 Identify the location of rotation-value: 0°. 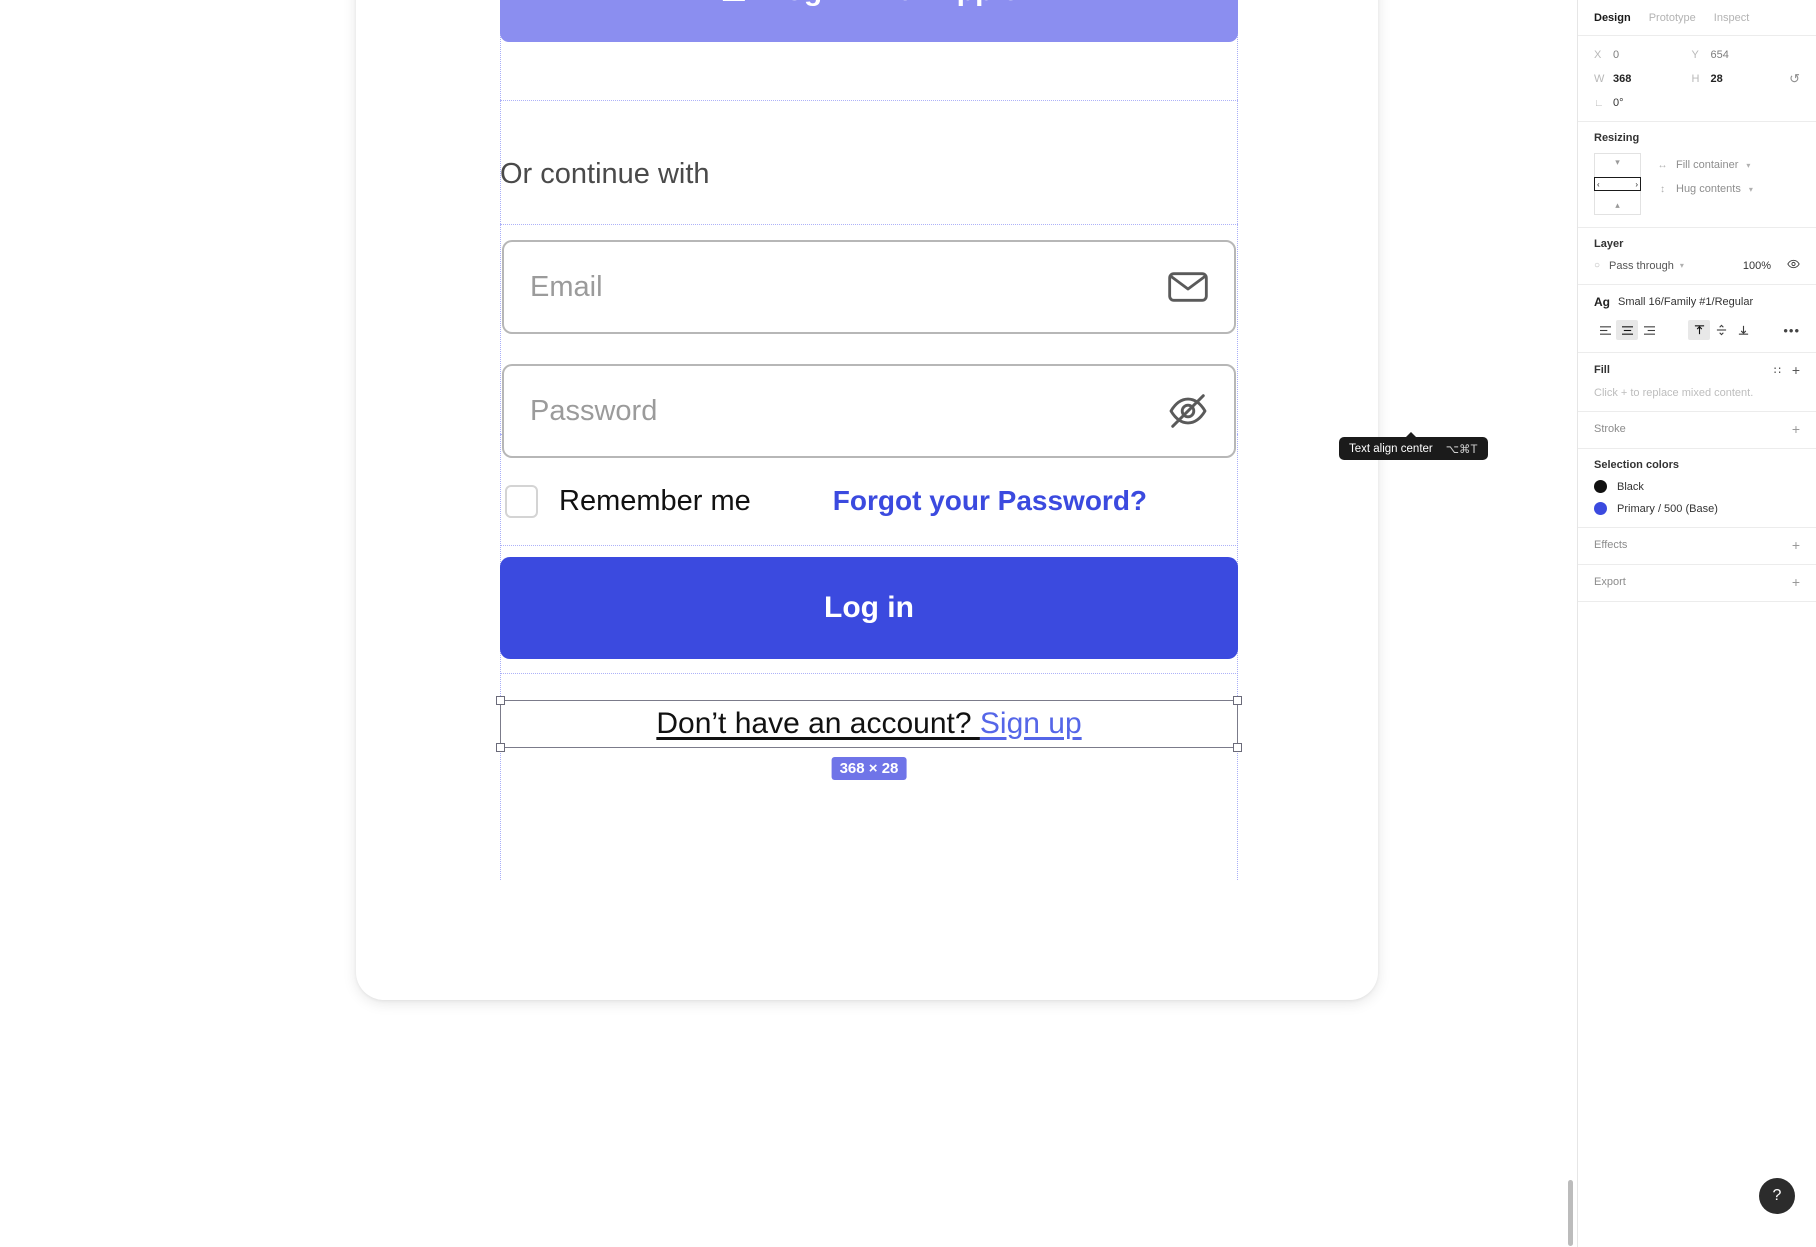
(1618, 103).